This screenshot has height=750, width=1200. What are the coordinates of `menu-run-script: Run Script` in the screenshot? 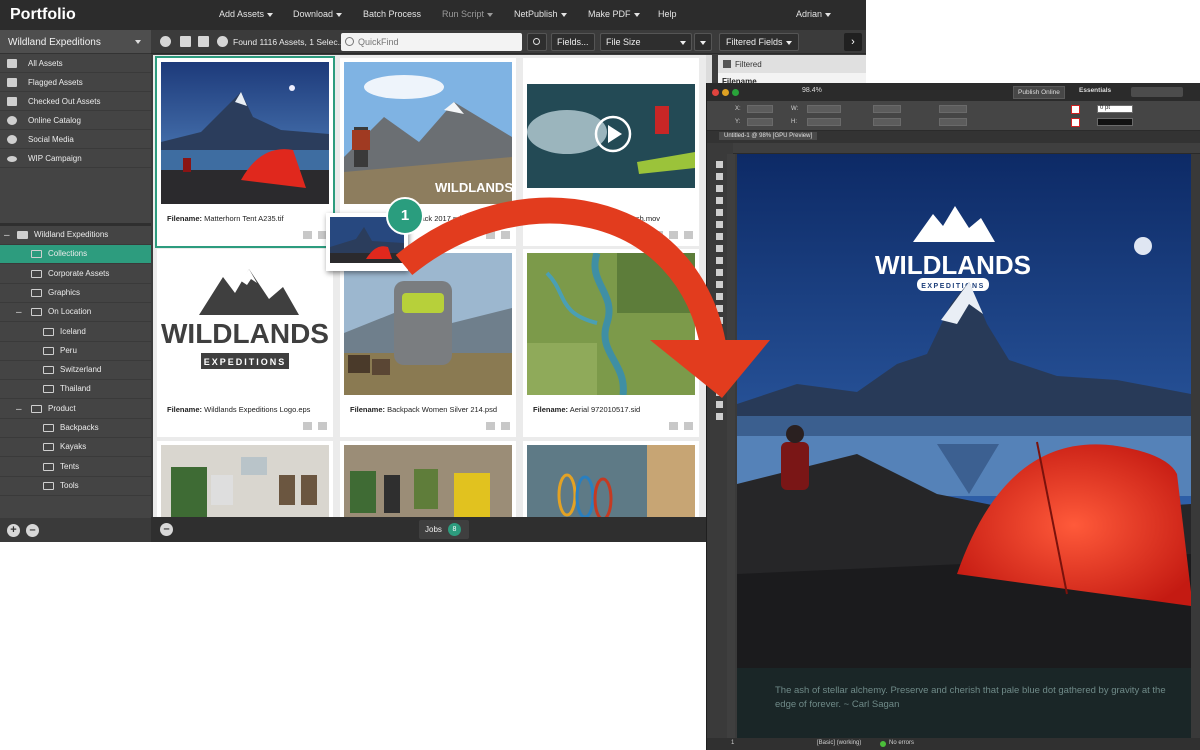 It's located at (468, 14).